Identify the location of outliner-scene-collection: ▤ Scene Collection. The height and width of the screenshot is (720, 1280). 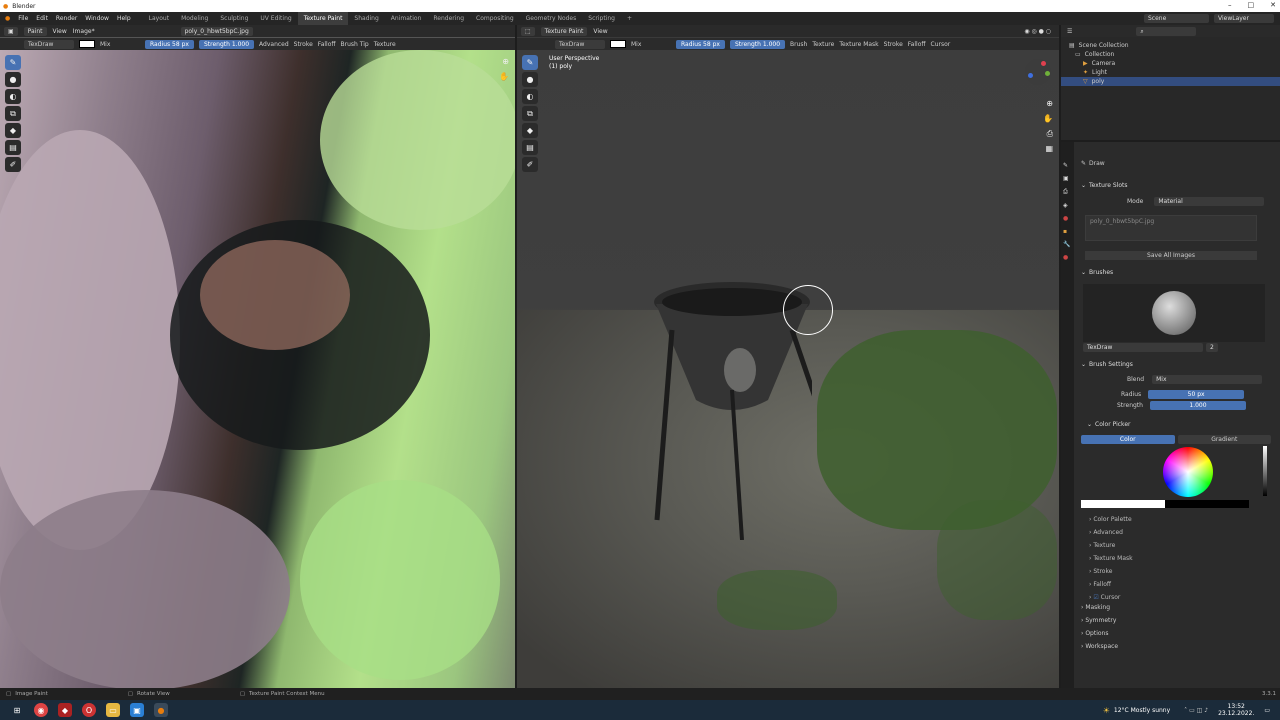
(1170, 45).